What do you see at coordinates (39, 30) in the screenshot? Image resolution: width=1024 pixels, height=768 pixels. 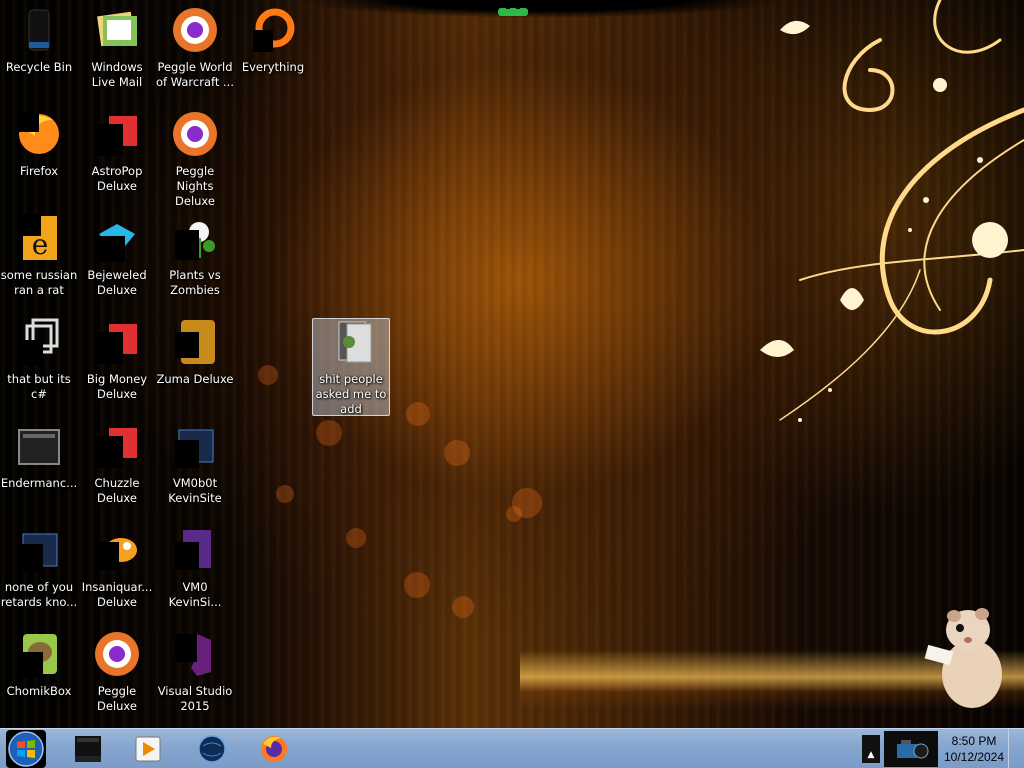 I see `recycle-bin-icon` at bounding box center [39, 30].